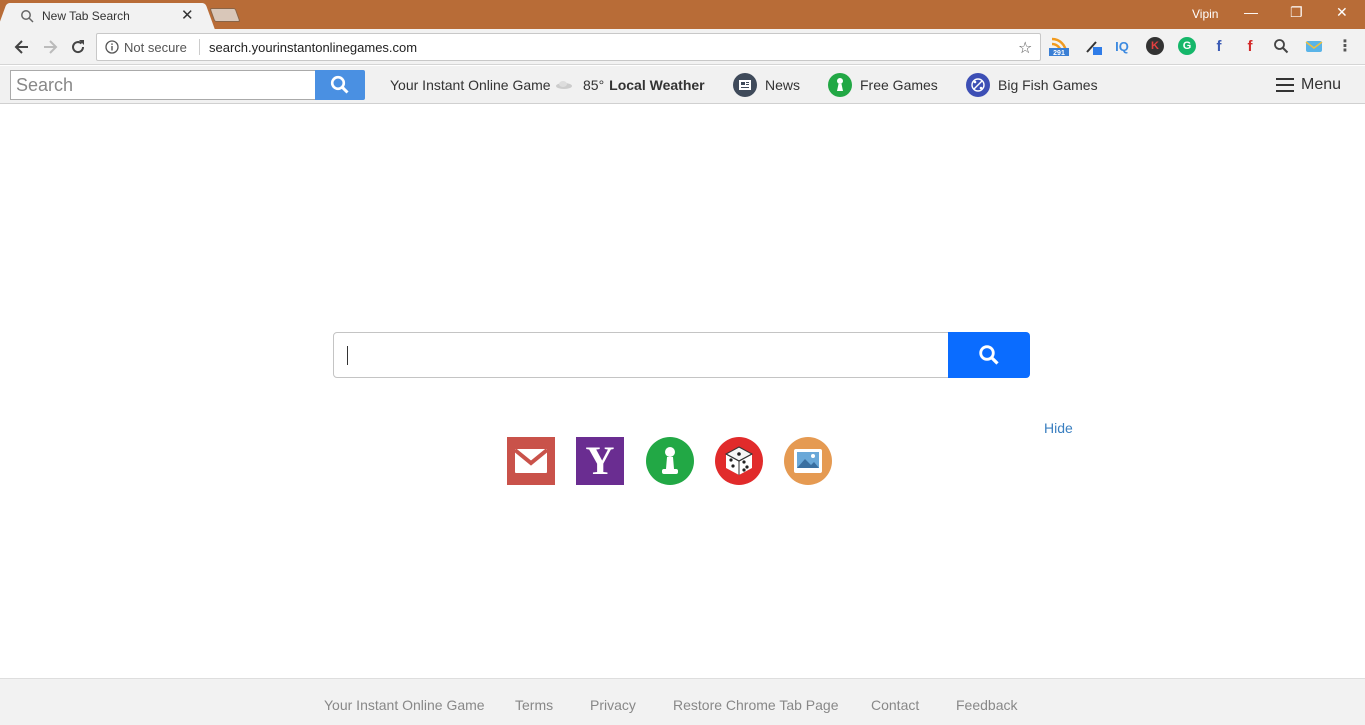  What do you see at coordinates (199, 47) in the screenshot?
I see `divider` at bounding box center [199, 47].